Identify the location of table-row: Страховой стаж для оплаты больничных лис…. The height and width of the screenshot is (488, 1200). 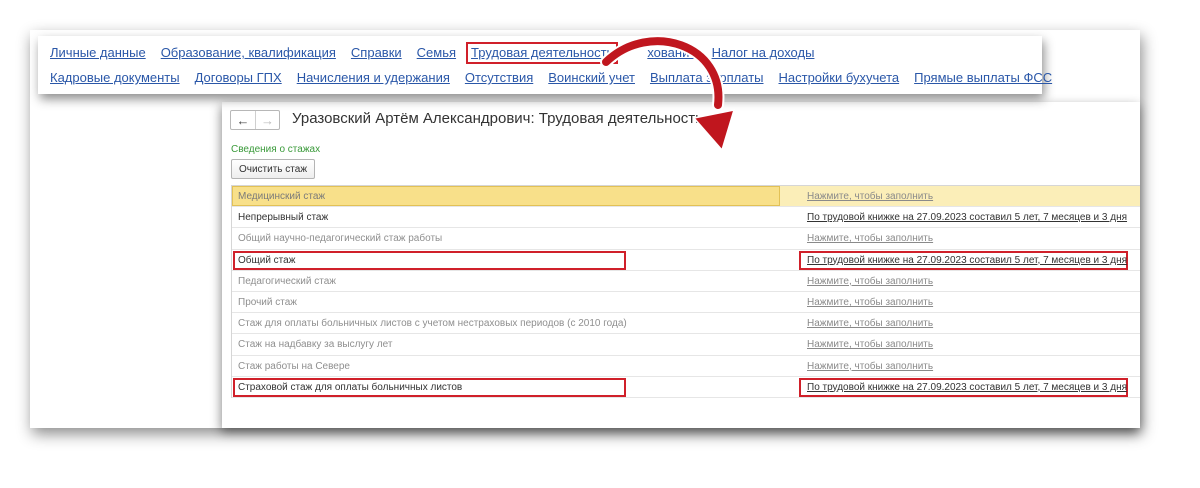
(686, 387).